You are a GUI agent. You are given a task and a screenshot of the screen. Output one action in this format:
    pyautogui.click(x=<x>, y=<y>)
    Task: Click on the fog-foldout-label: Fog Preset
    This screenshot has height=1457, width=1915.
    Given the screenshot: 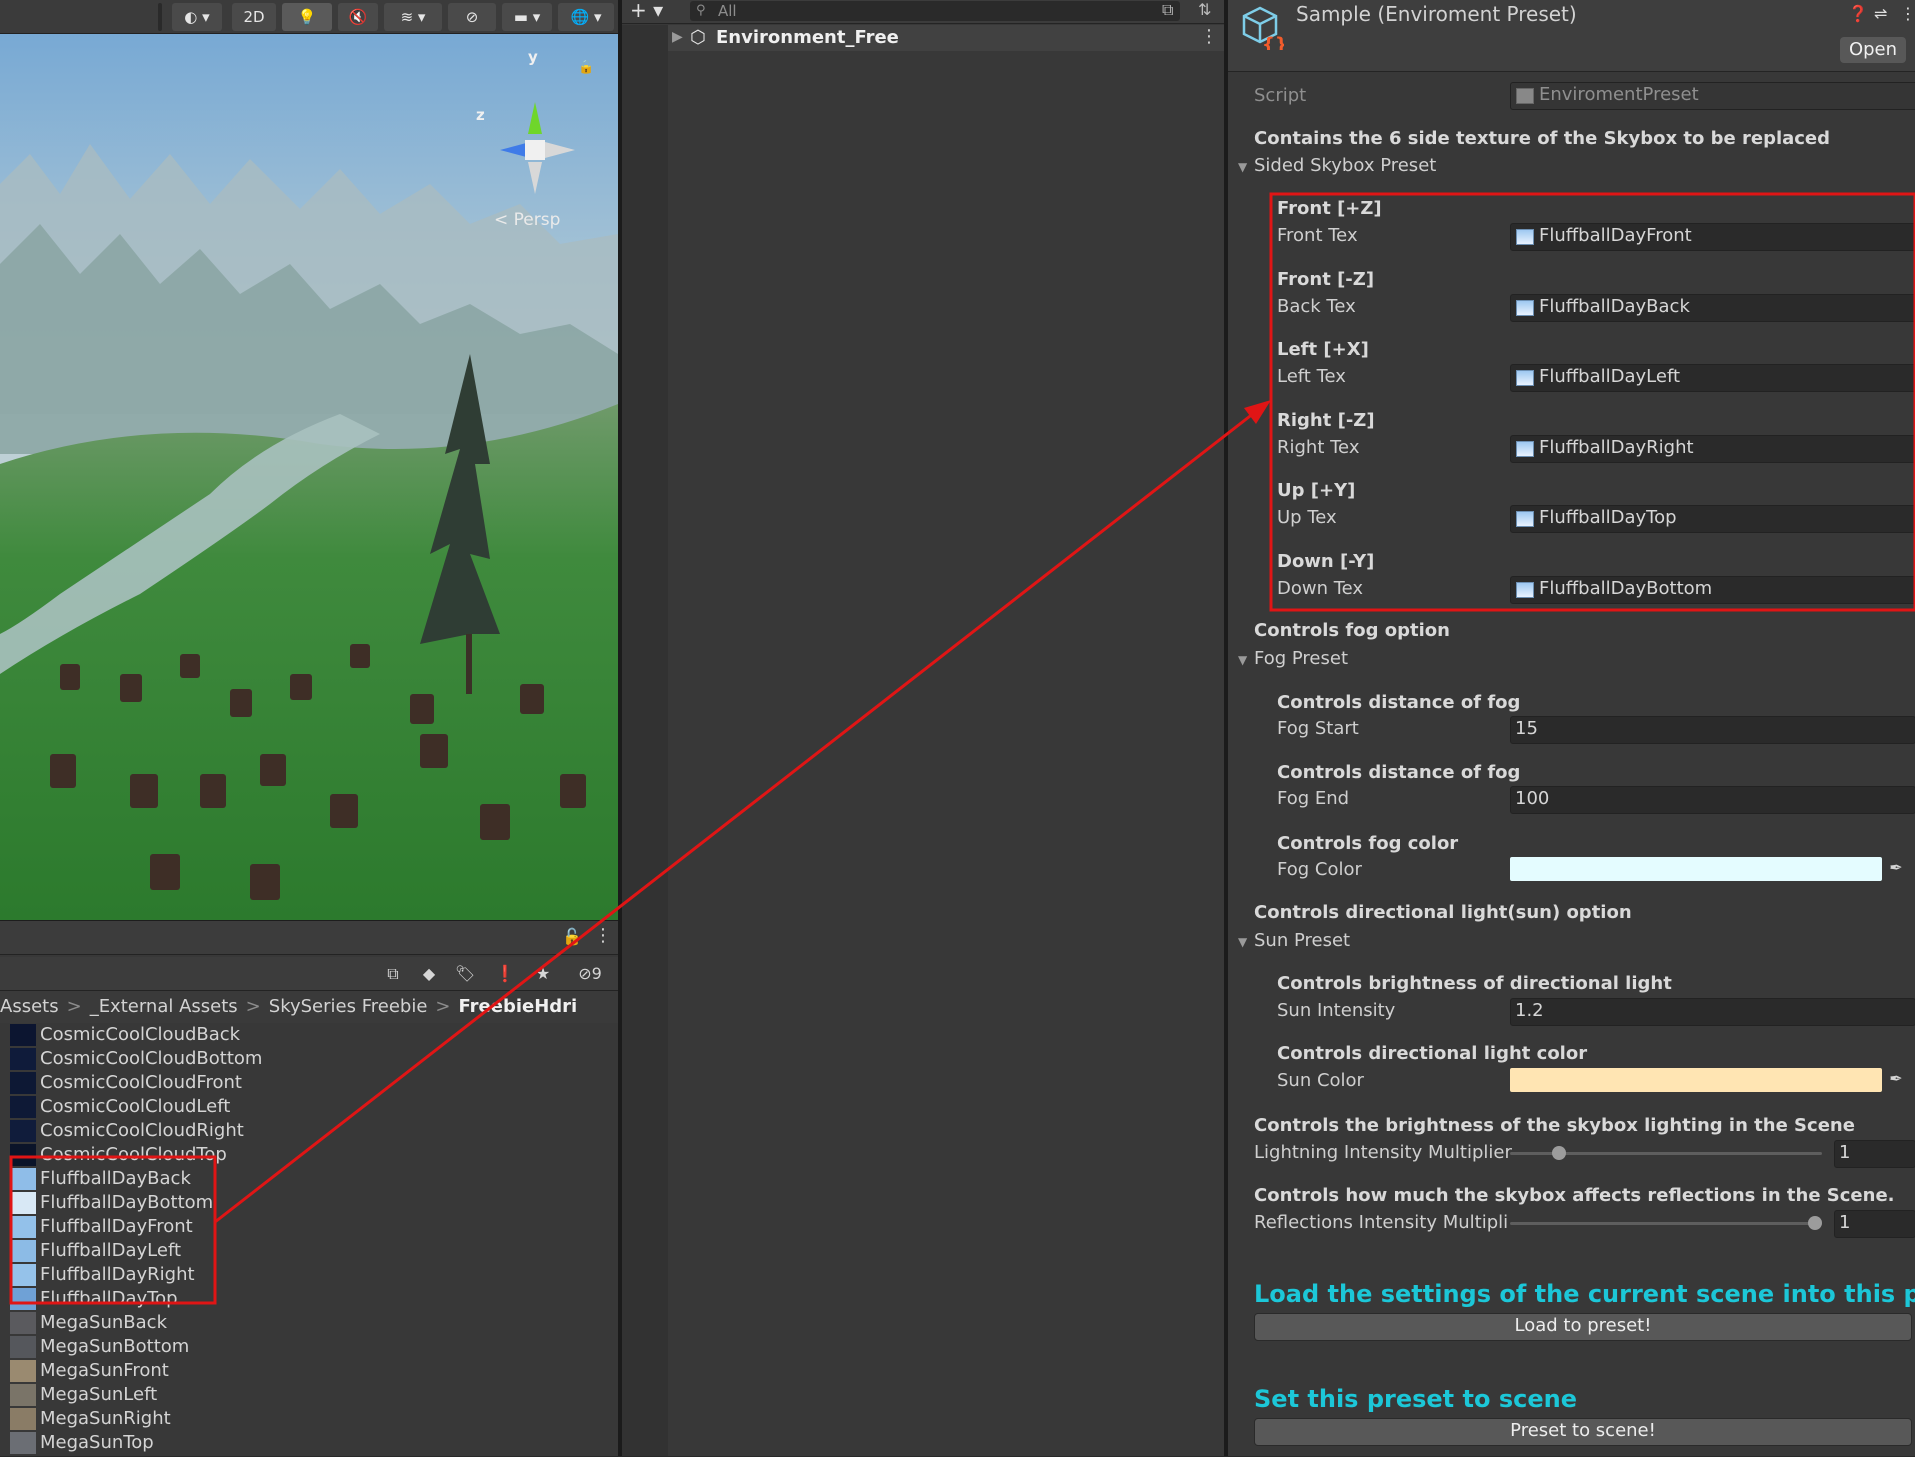 What is the action you would take?
    pyautogui.click(x=1301, y=658)
    